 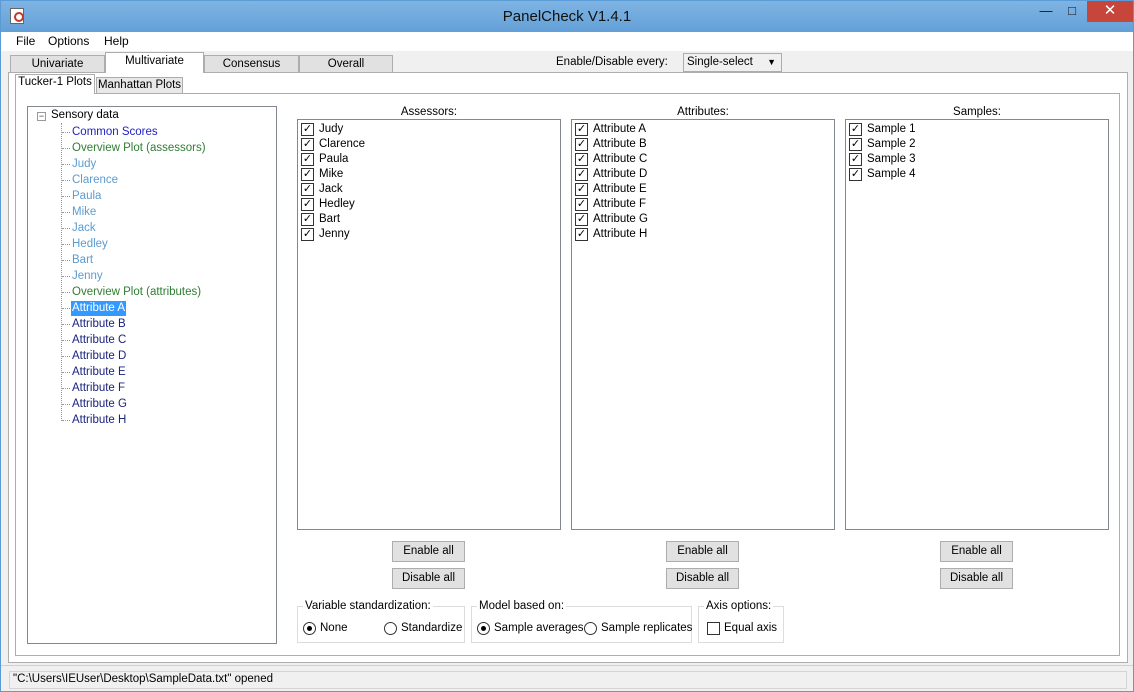 What do you see at coordinates (81, 196) in the screenshot?
I see `tree-item: Paula` at bounding box center [81, 196].